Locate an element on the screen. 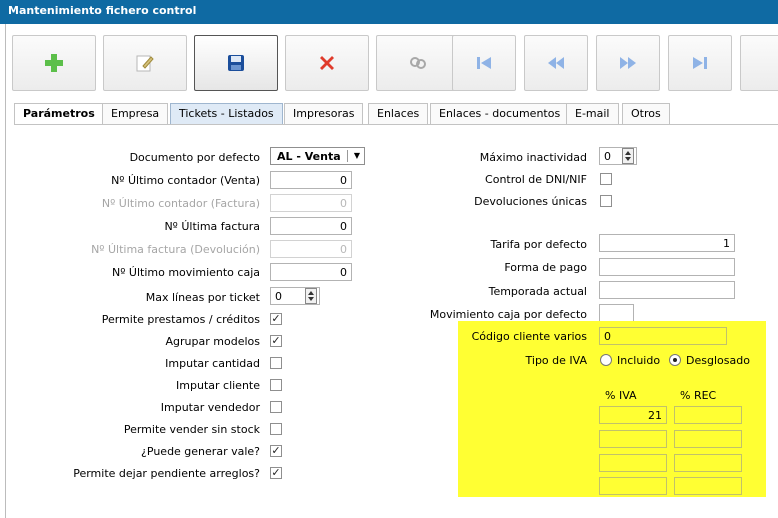 The image size is (778, 518). ult-factura-field: 0 is located at coordinates (311, 226).